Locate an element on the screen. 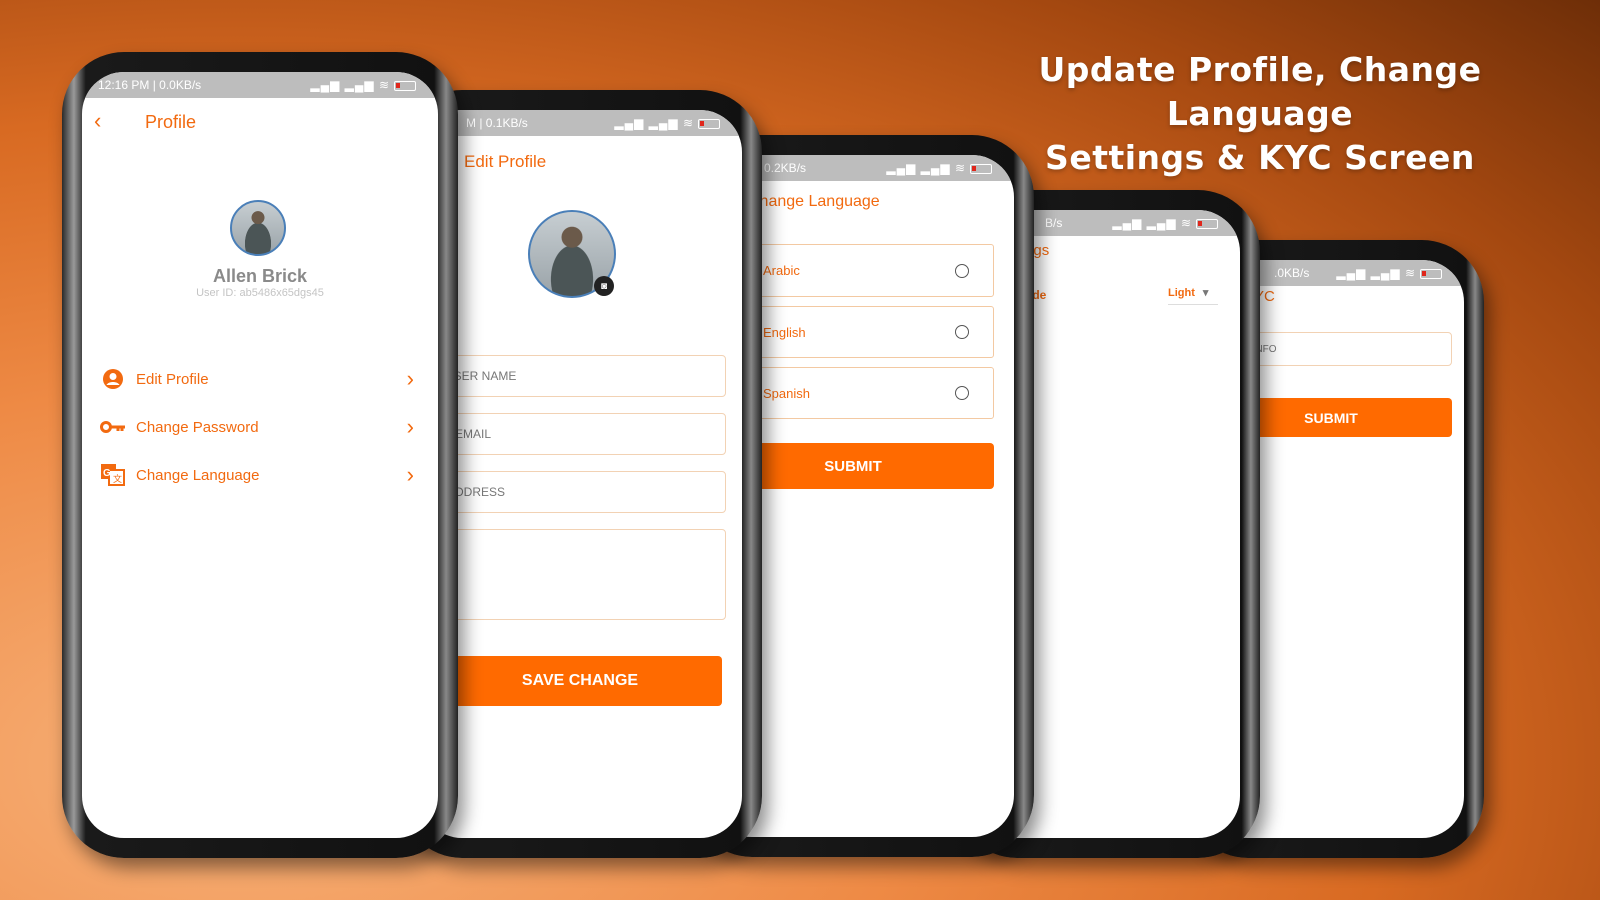 The height and width of the screenshot is (900, 1600). page-title: Change Language is located at coordinates (814, 201).